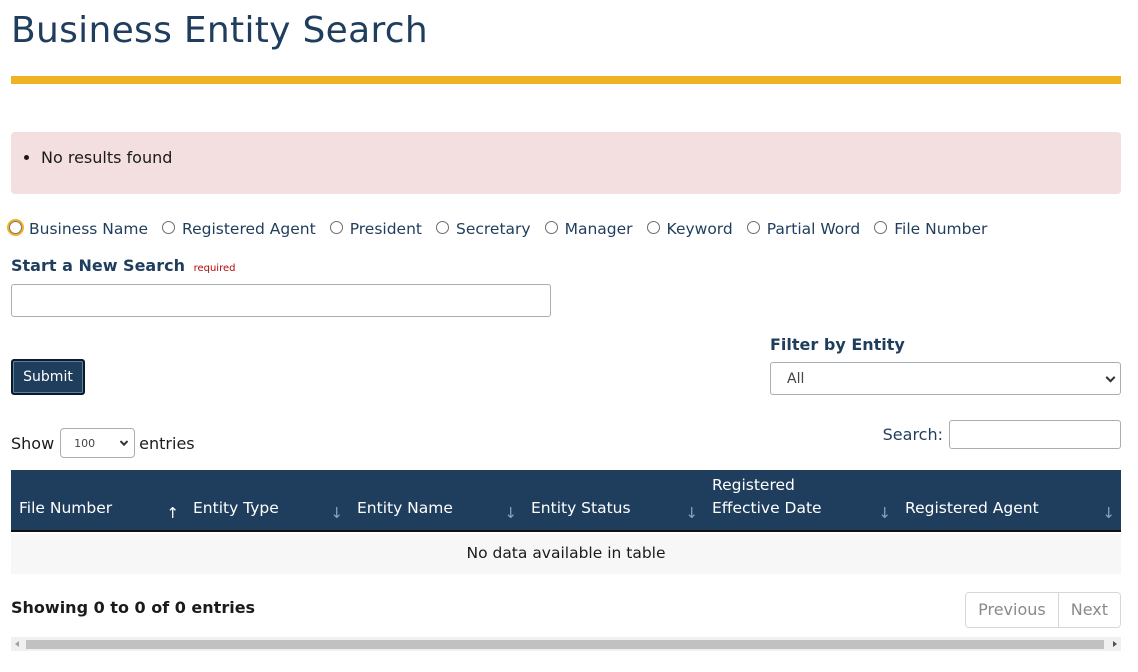  Describe the element at coordinates (753, 485) in the screenshot. I see `column-header-line1: Registered` at that location.